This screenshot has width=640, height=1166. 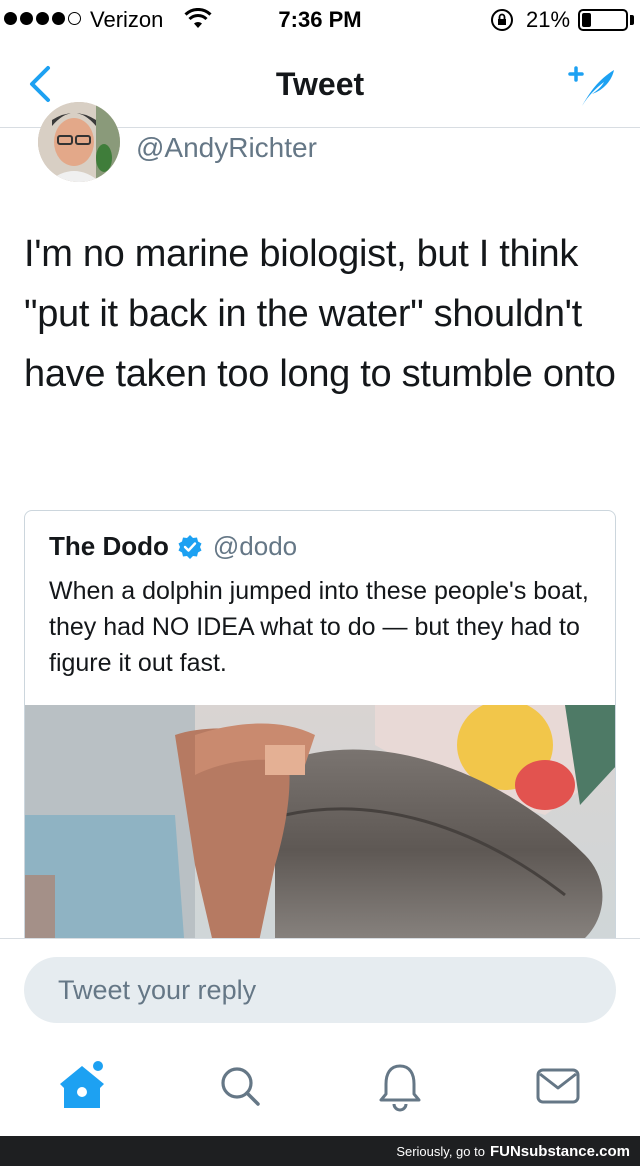 I want to click on home-icon, so click(x=82, y=1083).